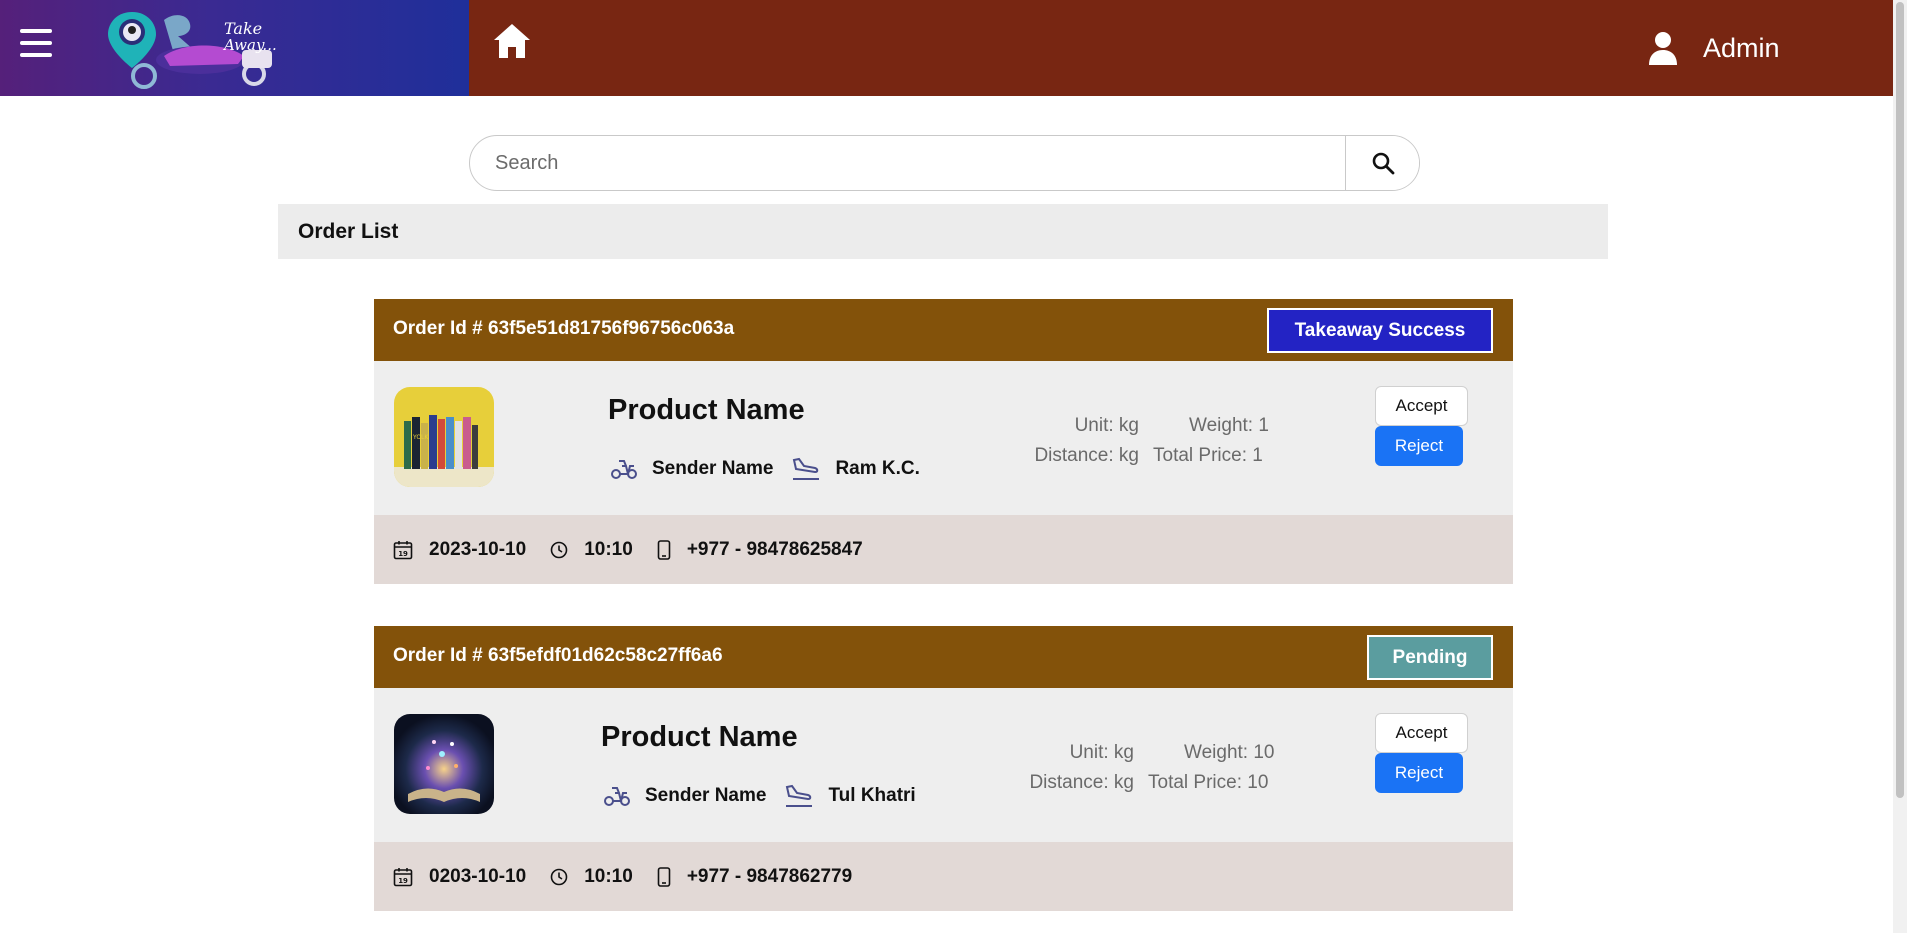 This screenshot has height=933, width=1907. Describe the element at coordinates (877, 468) in the screenshot. I see `receiver-name: Ram K.C.` at that location.